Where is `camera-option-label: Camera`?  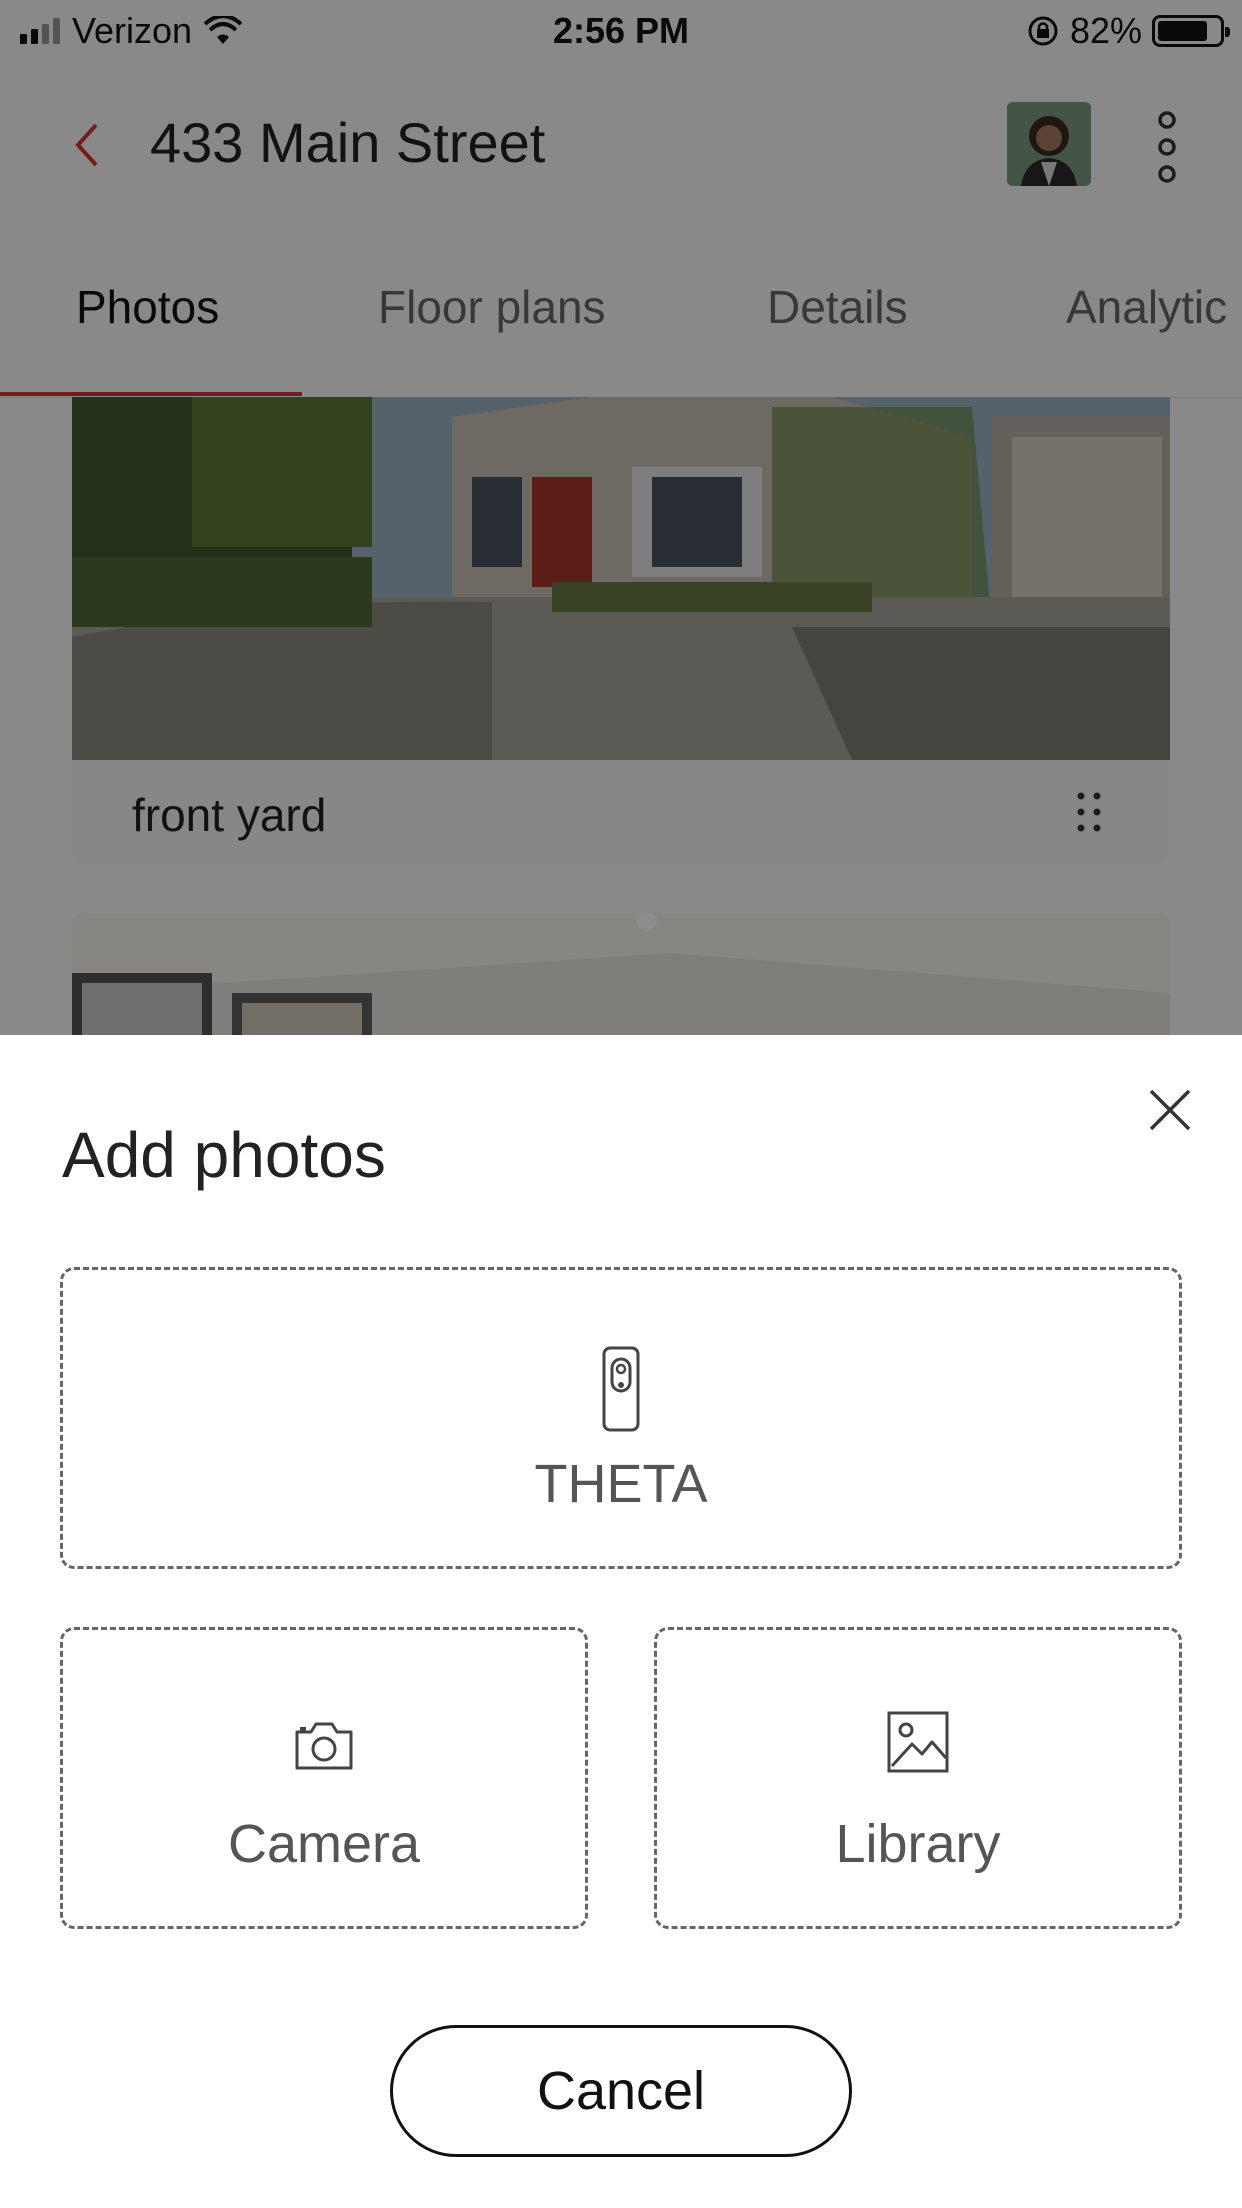 camera-option-label: Camera is located at coordinates (324, 1844).